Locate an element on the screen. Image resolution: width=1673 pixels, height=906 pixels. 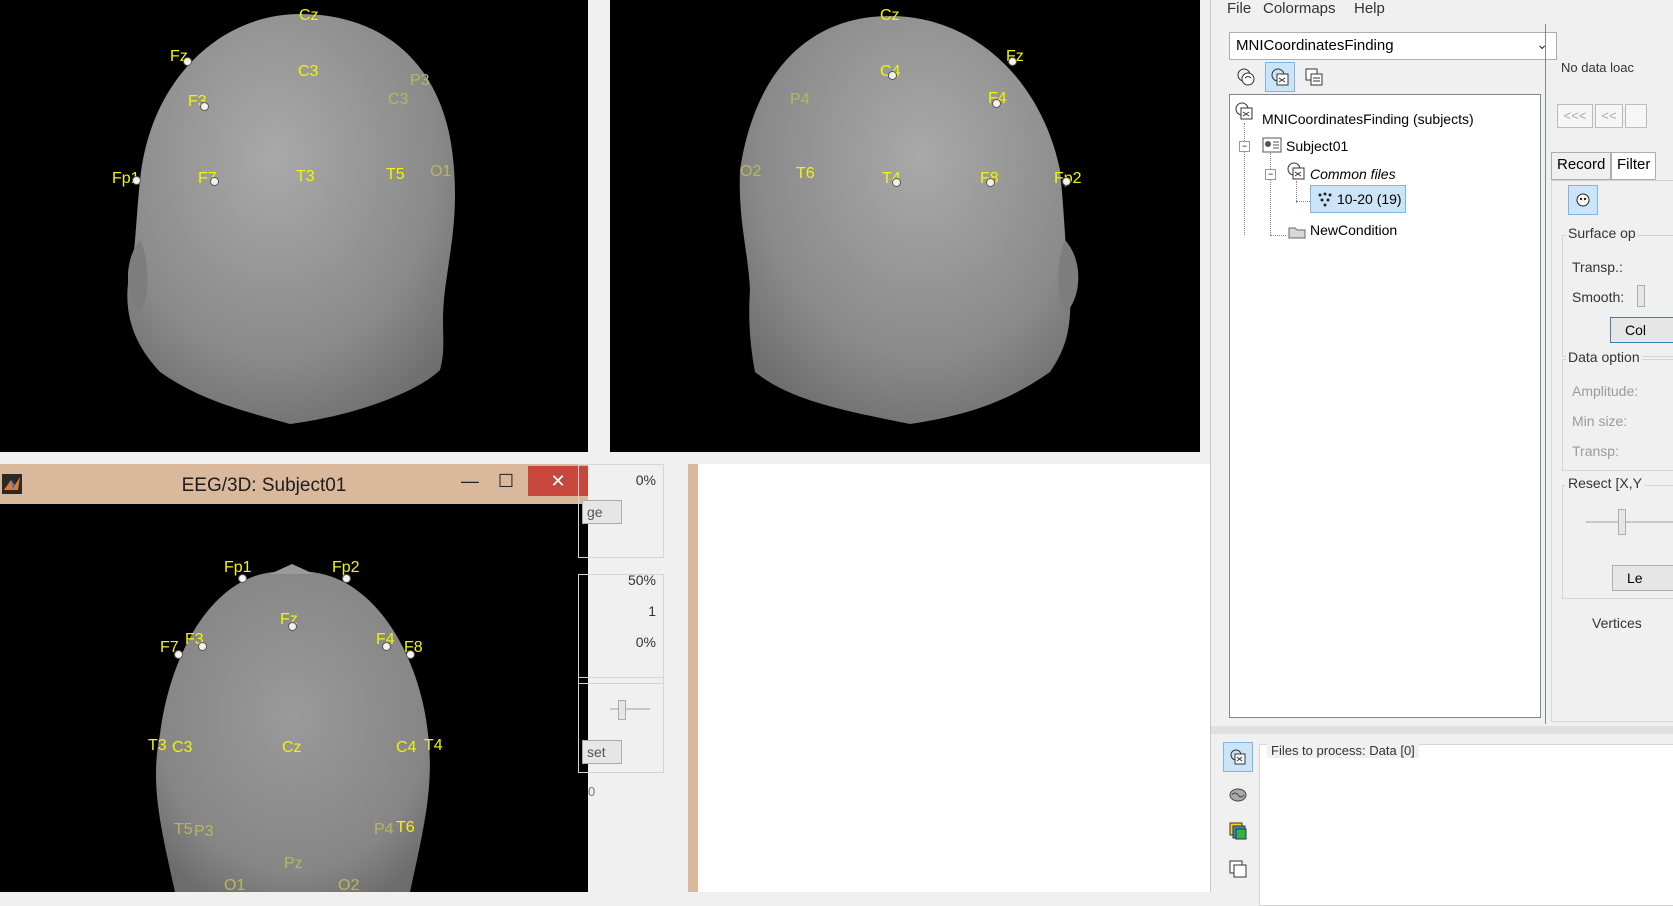
resect-left-button: Le is located at coordinates (1642, 578).